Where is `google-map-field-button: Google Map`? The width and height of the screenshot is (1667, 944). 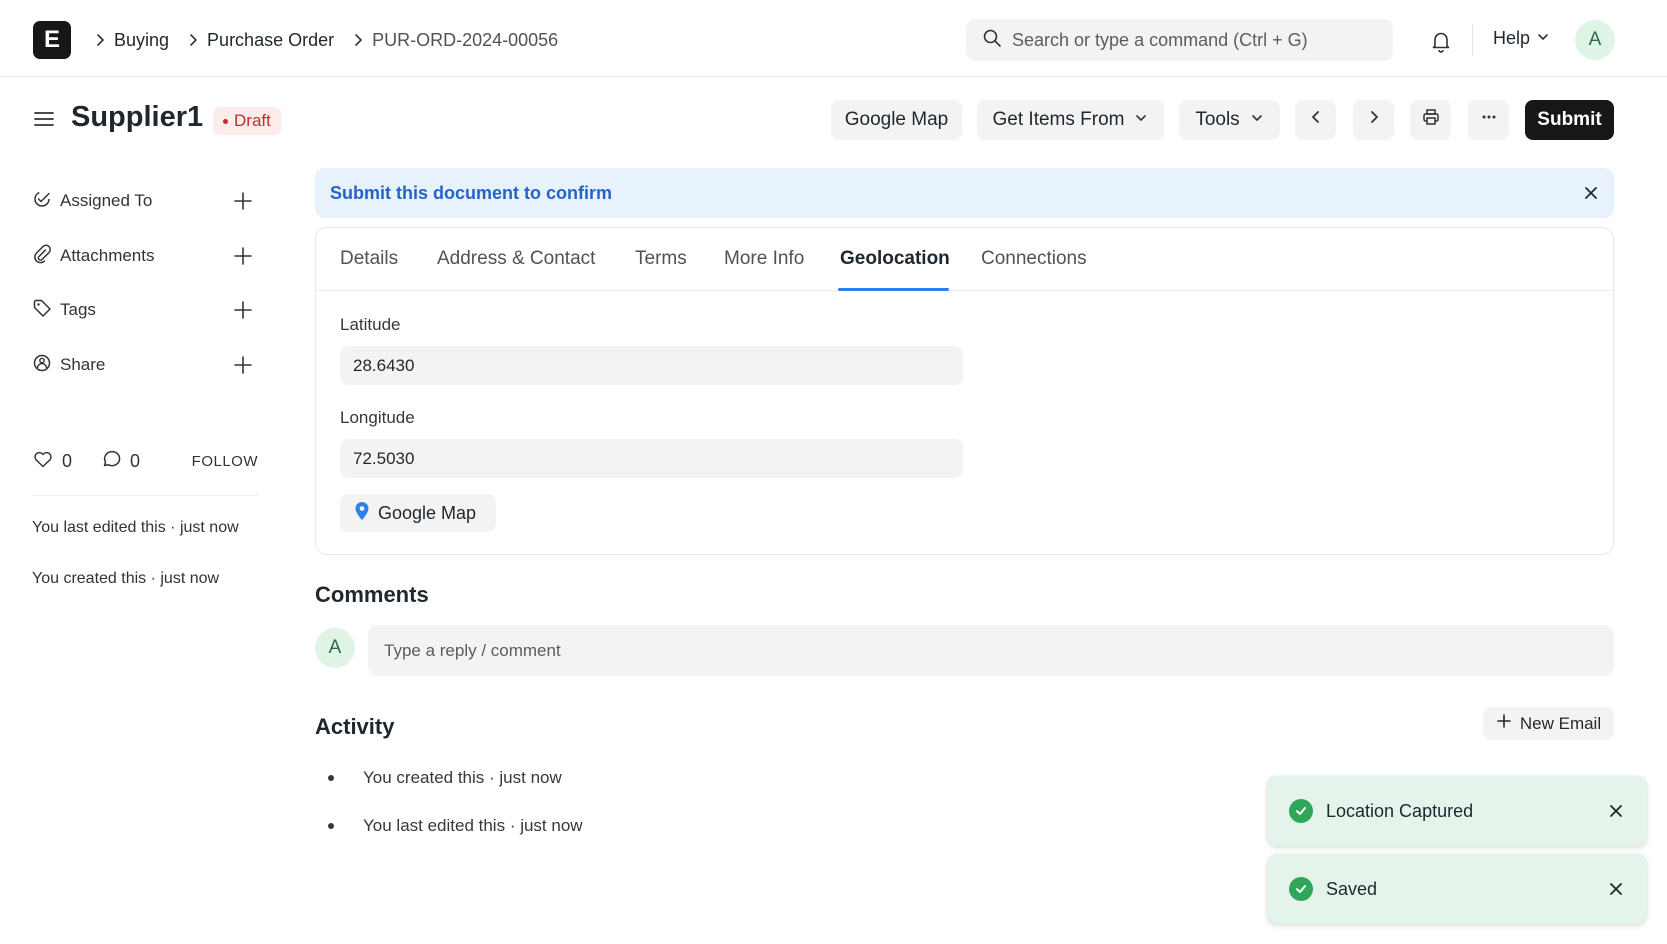 google-map-field-button: Google Map is located at coordinates (418, 513).